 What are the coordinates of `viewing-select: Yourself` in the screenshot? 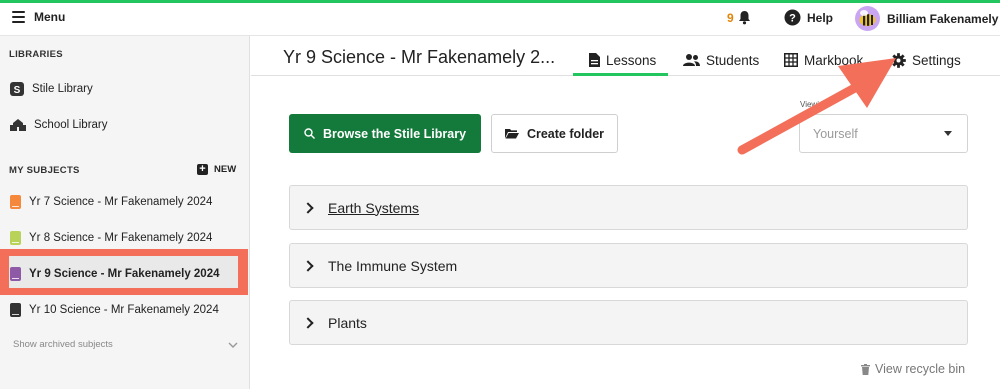 It's located at (883, 133).